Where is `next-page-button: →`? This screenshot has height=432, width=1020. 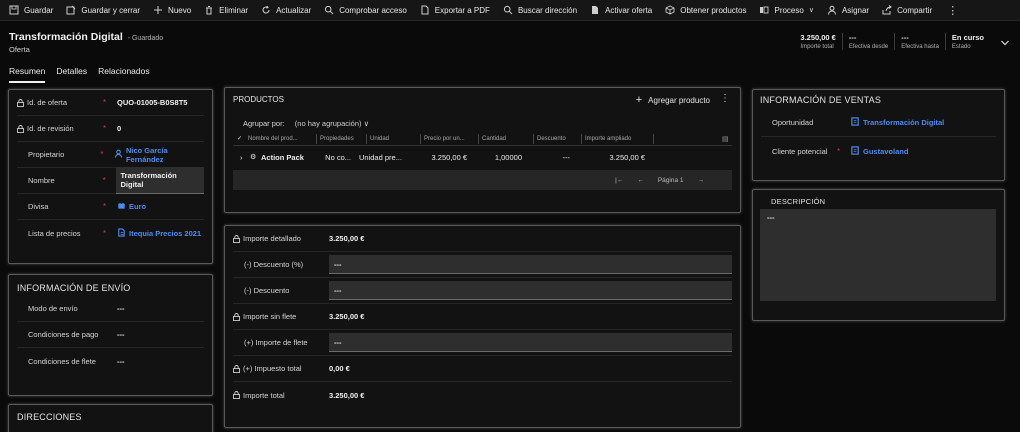
next-page-button: → is located at coordinates (701, 180).